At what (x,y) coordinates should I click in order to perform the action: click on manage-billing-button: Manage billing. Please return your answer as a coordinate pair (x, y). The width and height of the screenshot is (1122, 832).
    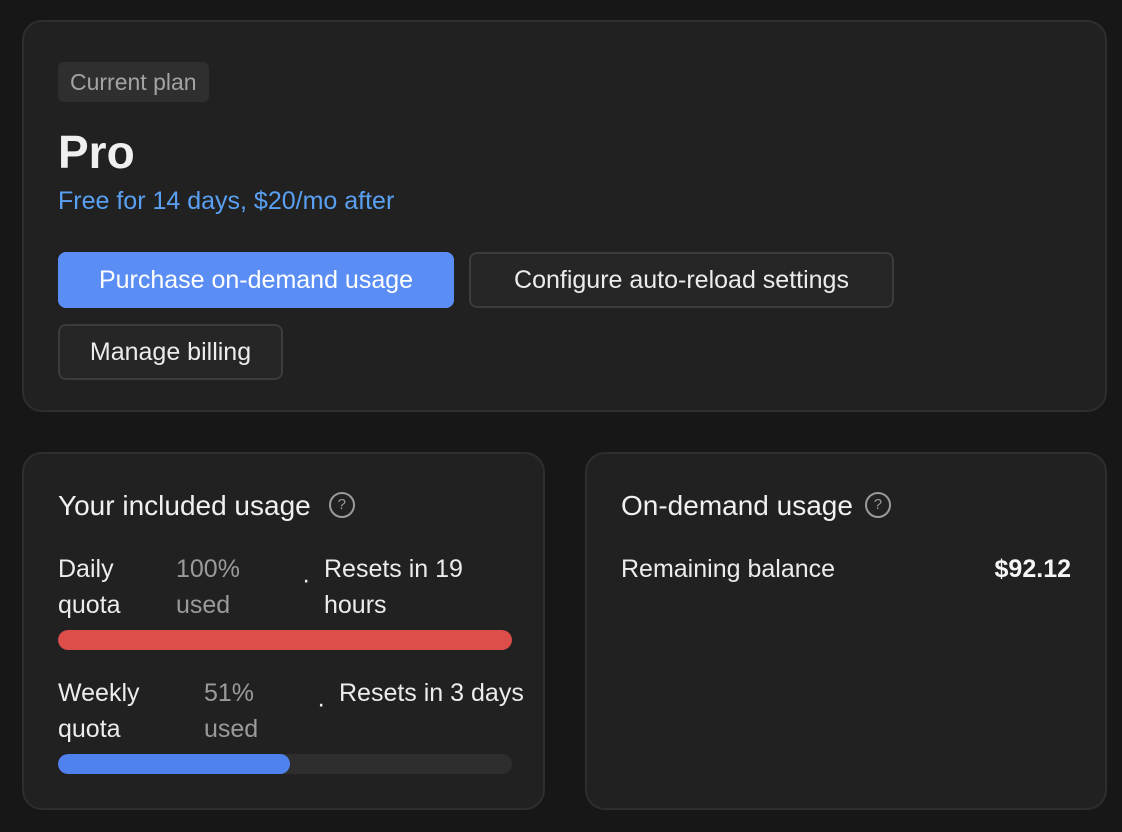
    Looking at the image, I should click on (170, 352).